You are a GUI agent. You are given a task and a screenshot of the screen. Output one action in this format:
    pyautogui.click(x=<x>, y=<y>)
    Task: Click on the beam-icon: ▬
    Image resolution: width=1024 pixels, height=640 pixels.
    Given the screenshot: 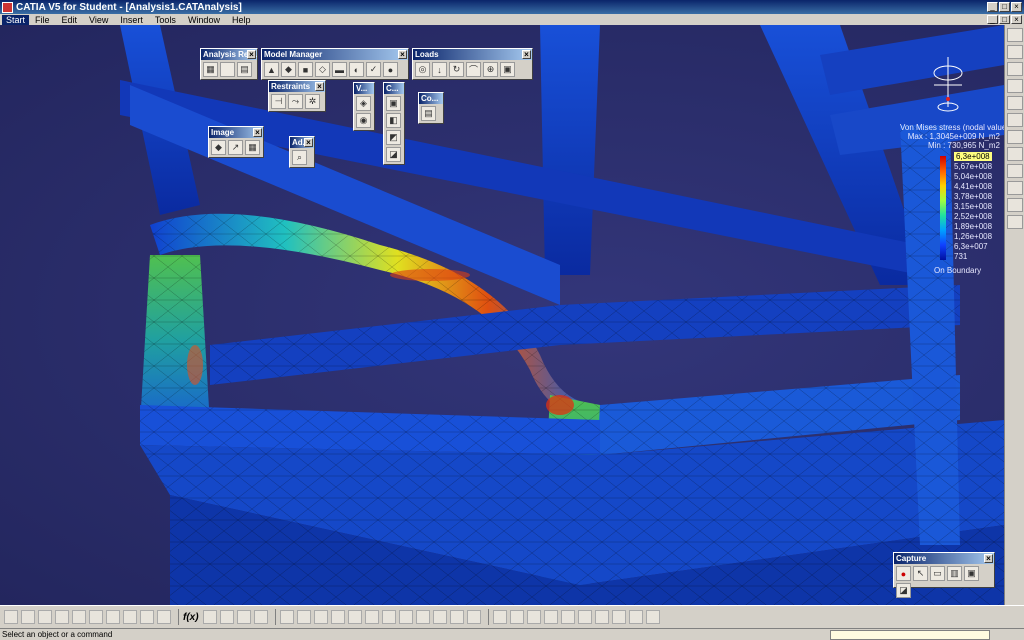 What is the action you would take?
    pyautogui.click(x=339, y=69)
    